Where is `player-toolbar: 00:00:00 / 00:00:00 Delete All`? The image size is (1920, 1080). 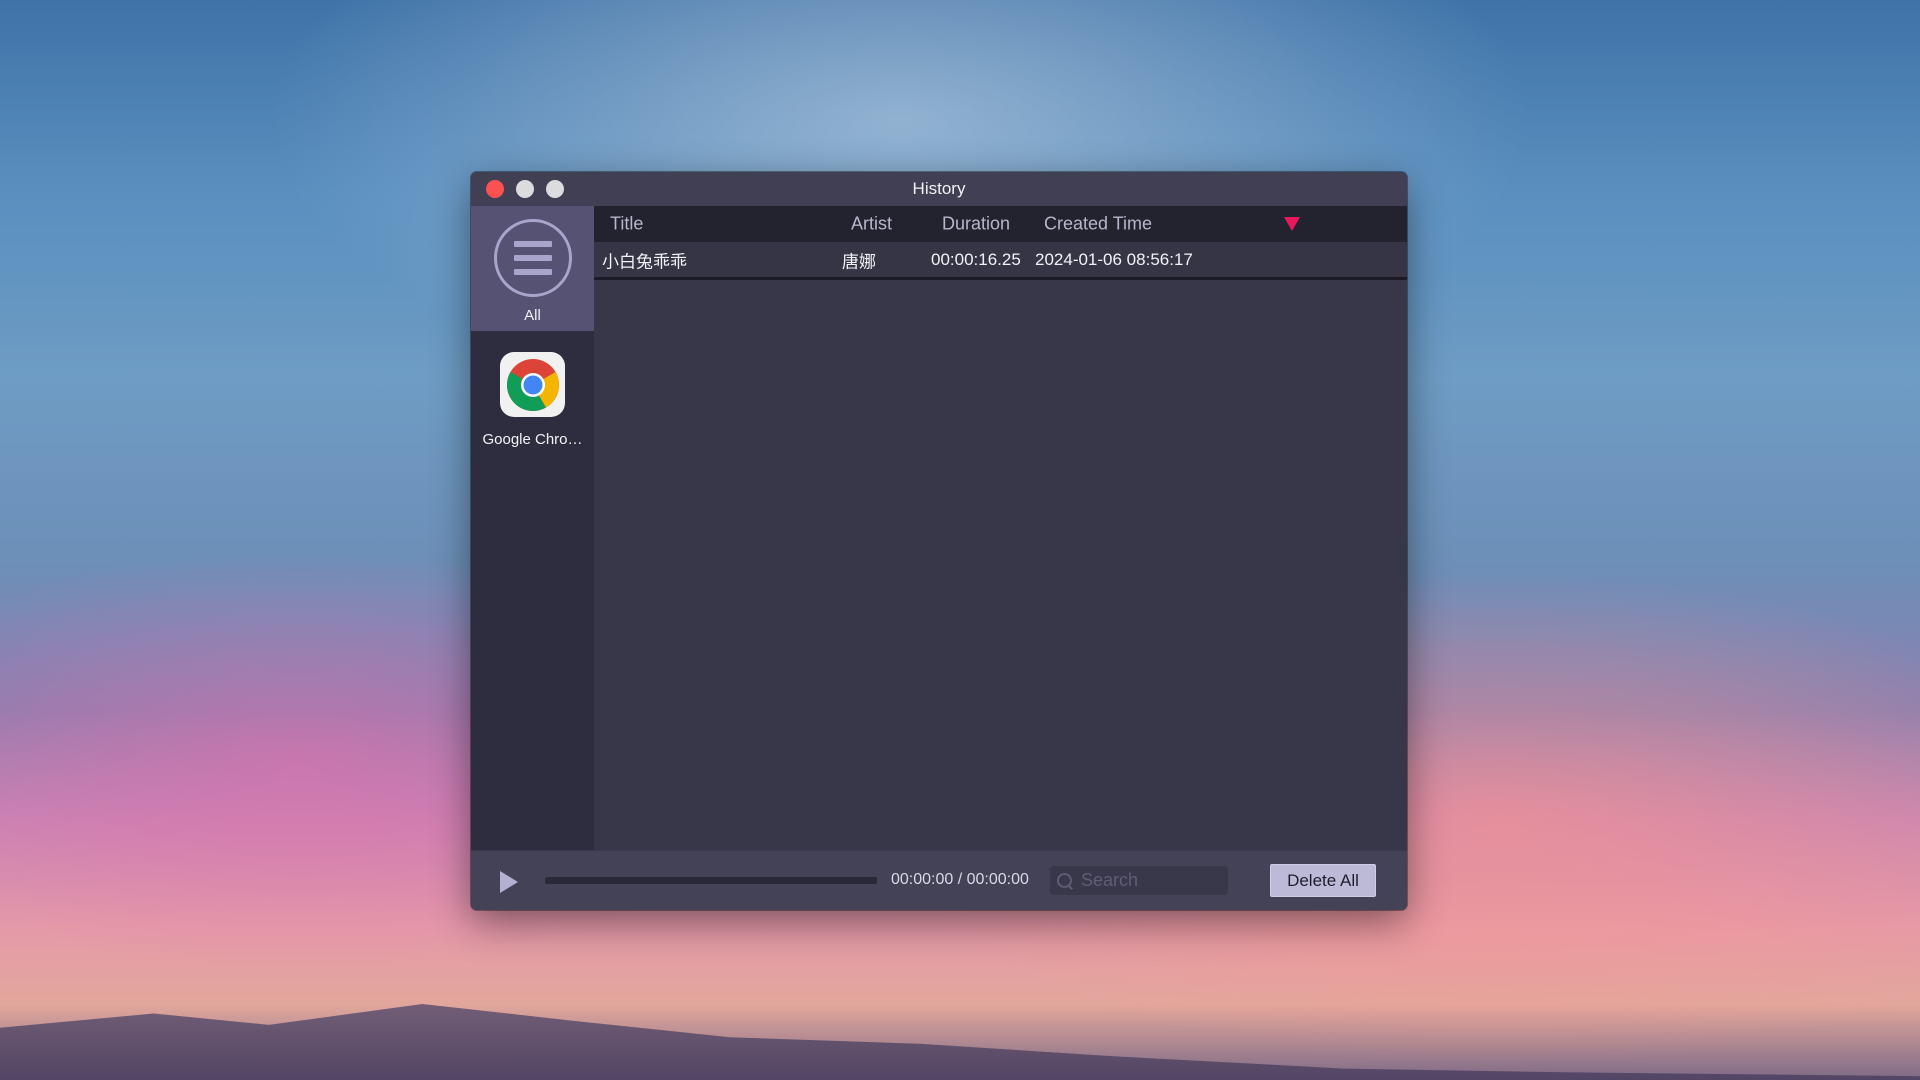
player-toolbar: 00:00:00 / 00:00:00 Delete All is located at coordinates (939, 880).